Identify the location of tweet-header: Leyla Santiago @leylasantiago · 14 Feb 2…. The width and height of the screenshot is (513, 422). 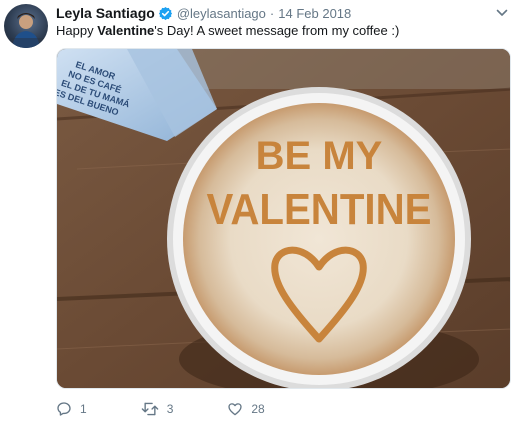
(203, 13).